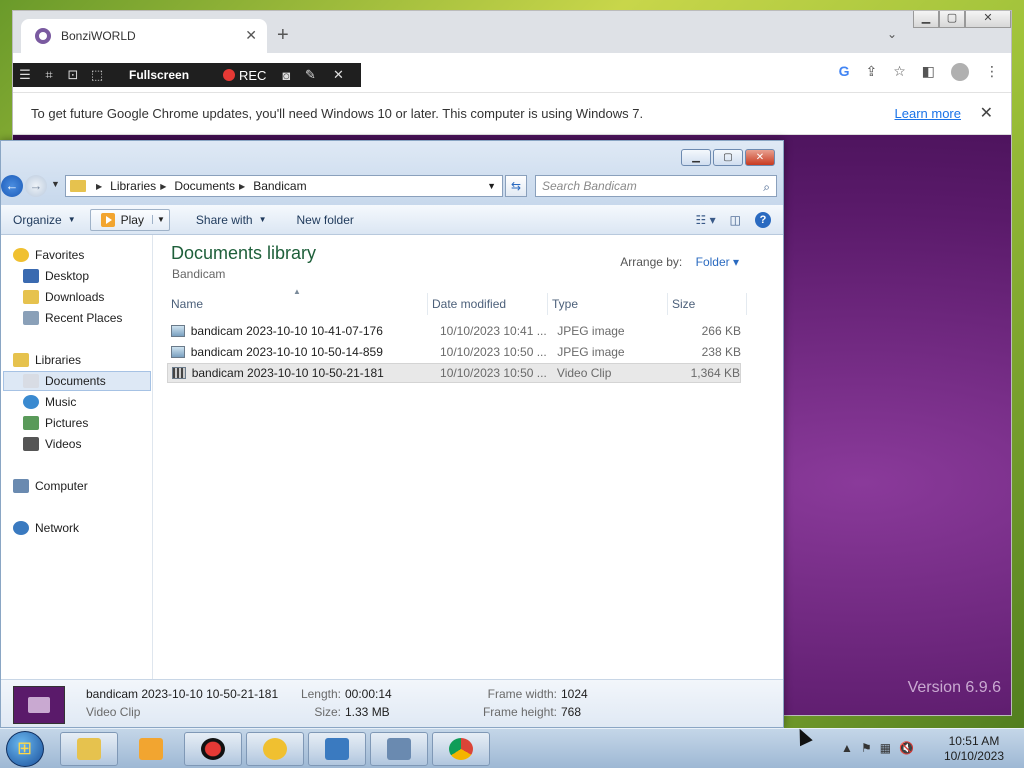 This screenshot has width=1024, height=768. What do you see at coordinates (651, 262) in the screenshot?
I see `arrange-label: Arrange by:` at bounding box center [651, 262].